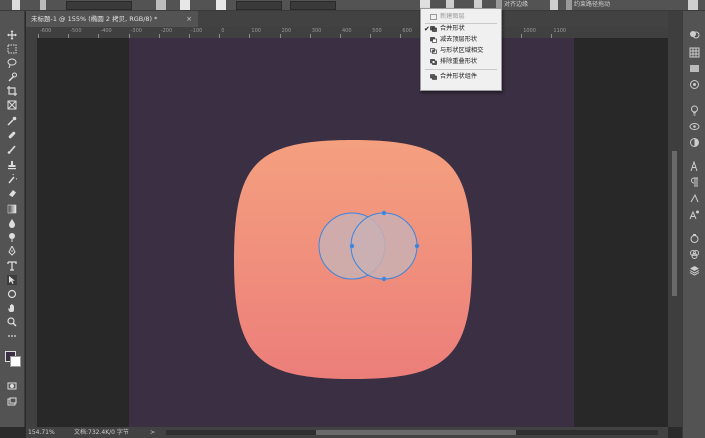 The width and height of the screenshot is (705, 438). Describe the element at coordinates (166, 31) in the screenshot. I see `ruler-tick-label: -200` at that location.